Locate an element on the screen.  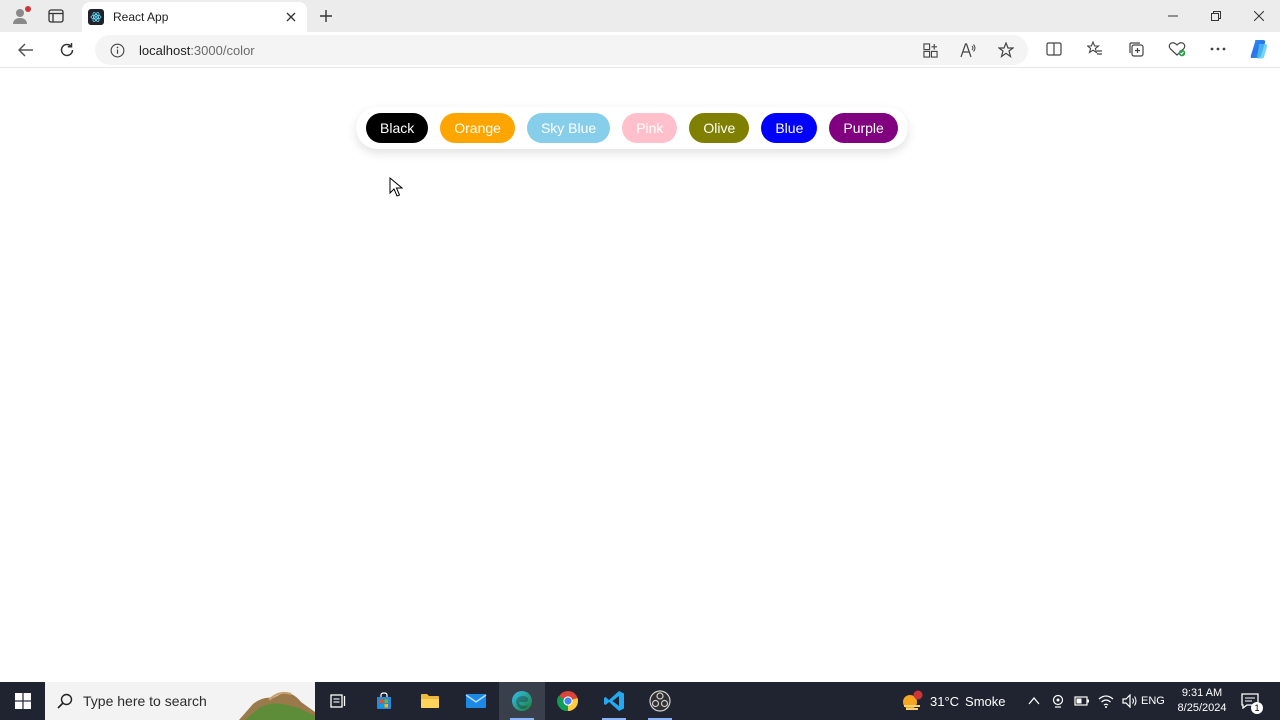
back-button is located at coordinates (26, 50).